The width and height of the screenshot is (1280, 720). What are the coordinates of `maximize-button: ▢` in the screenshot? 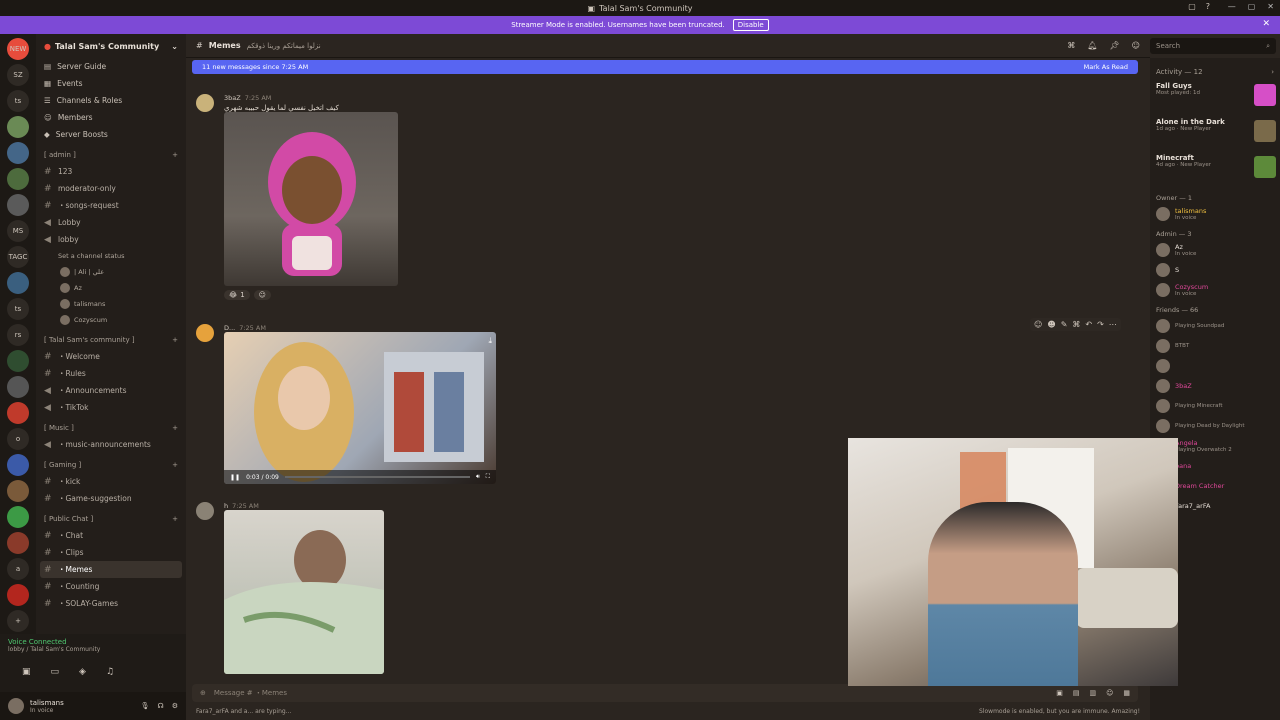 It's located at (1252, 6).